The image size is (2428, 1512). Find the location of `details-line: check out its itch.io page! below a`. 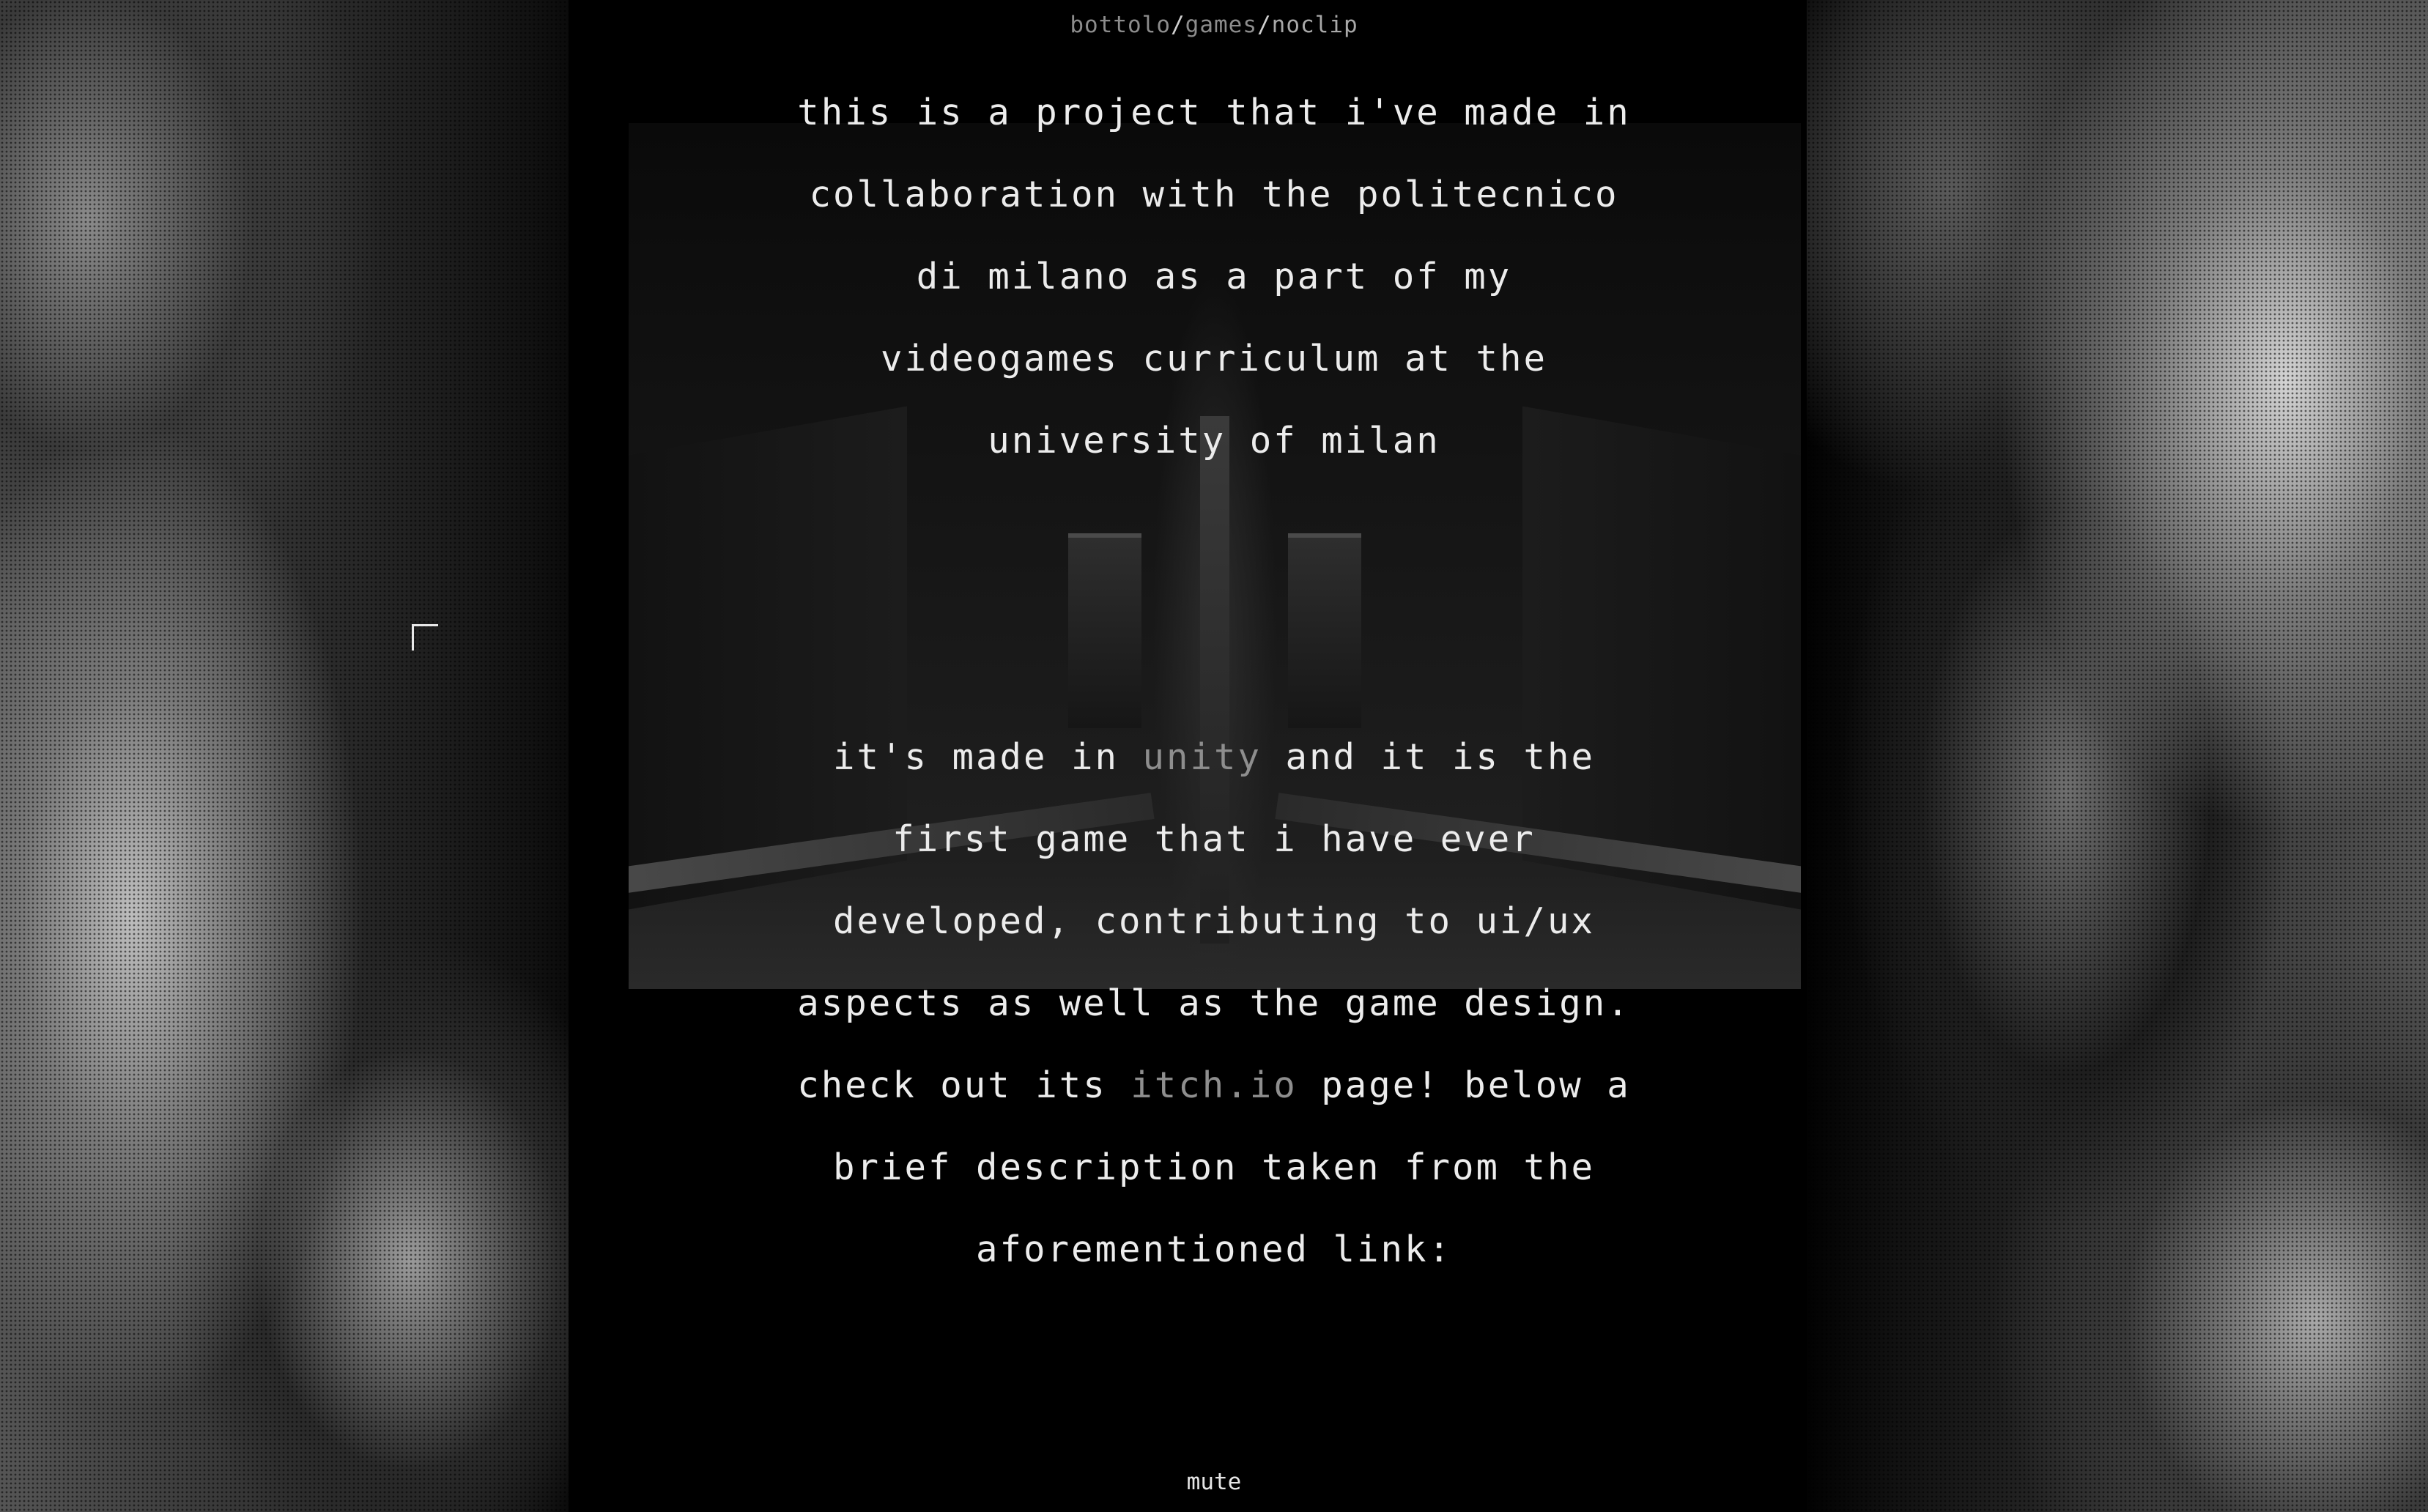

details-line: check out its itch.io page! below a is located at coordinates (1214, 1086).